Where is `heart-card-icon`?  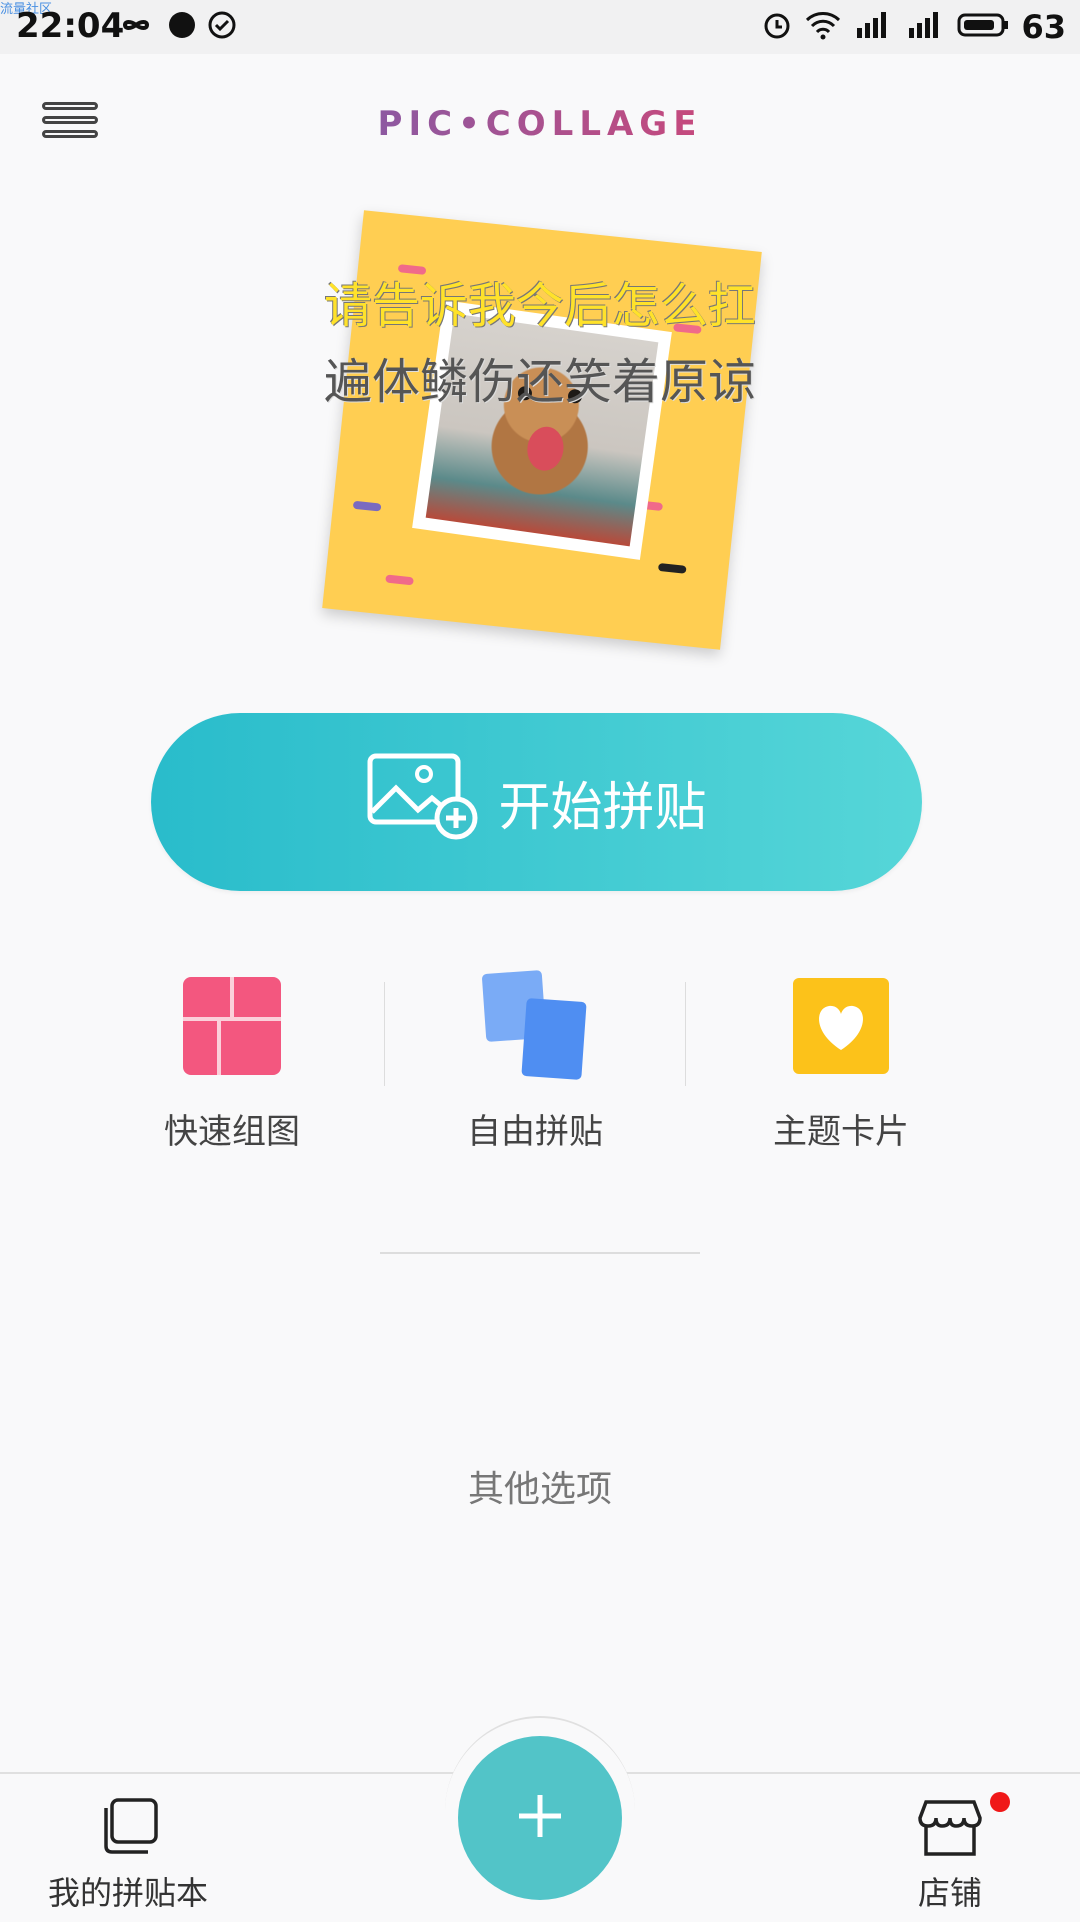
heart-card-icon is located at coordinates (841, 1028).